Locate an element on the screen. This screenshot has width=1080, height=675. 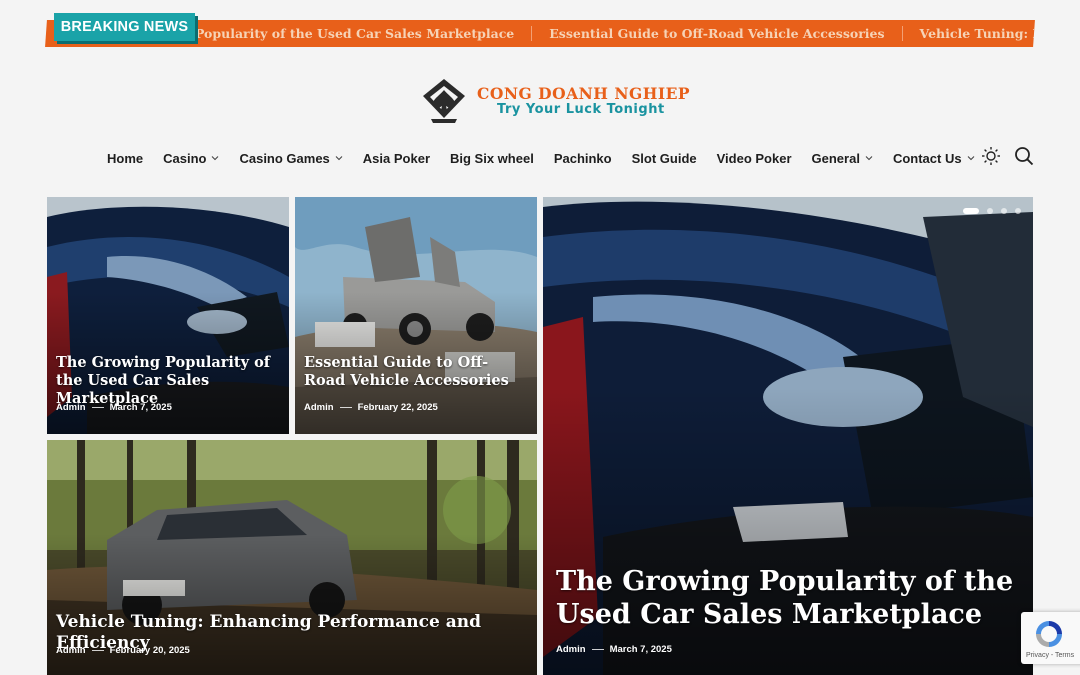
nav-casino: Casino is located at coordinates (197, 158).